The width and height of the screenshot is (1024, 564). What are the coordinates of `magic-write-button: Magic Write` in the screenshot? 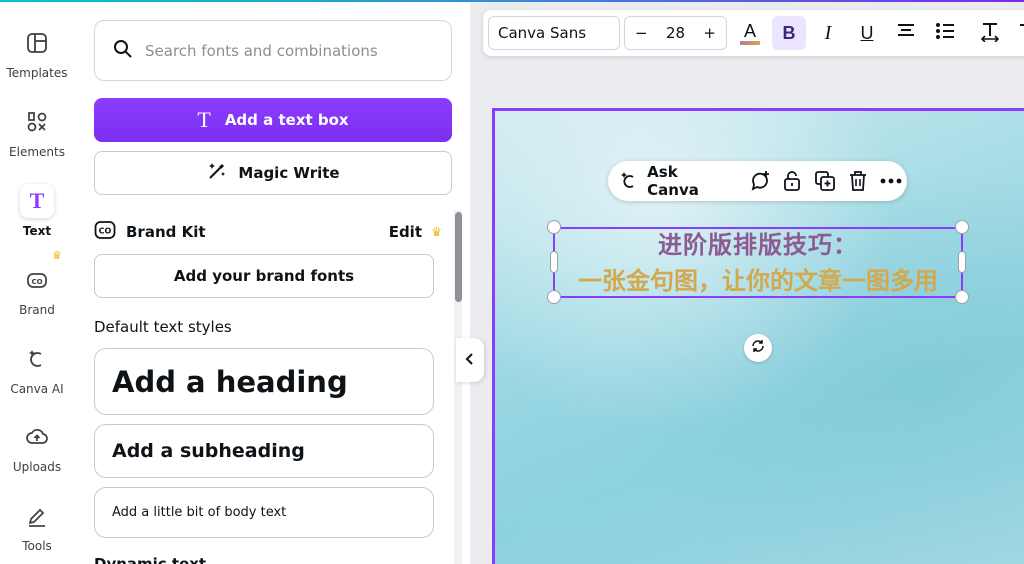 It's located at (273, 173).